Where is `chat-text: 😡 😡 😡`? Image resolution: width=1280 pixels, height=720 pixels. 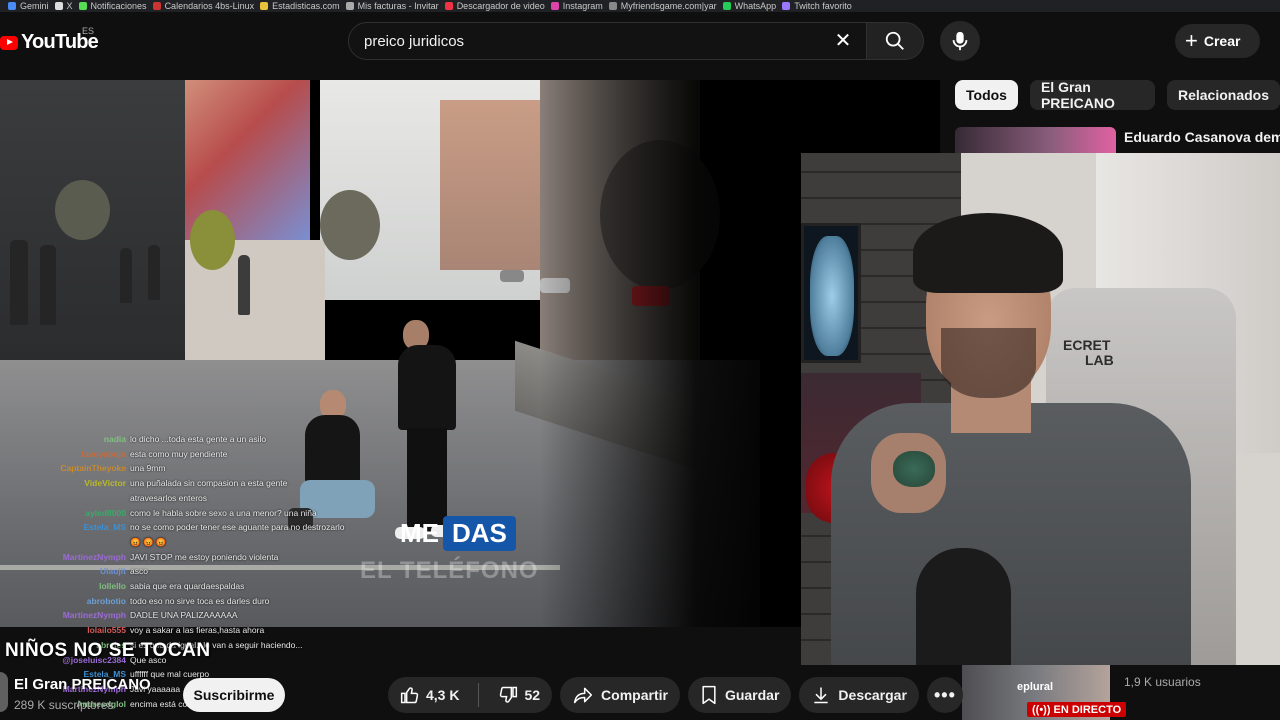
chat-text: 😡 😡 😡 is located at coordinates (148, 541).